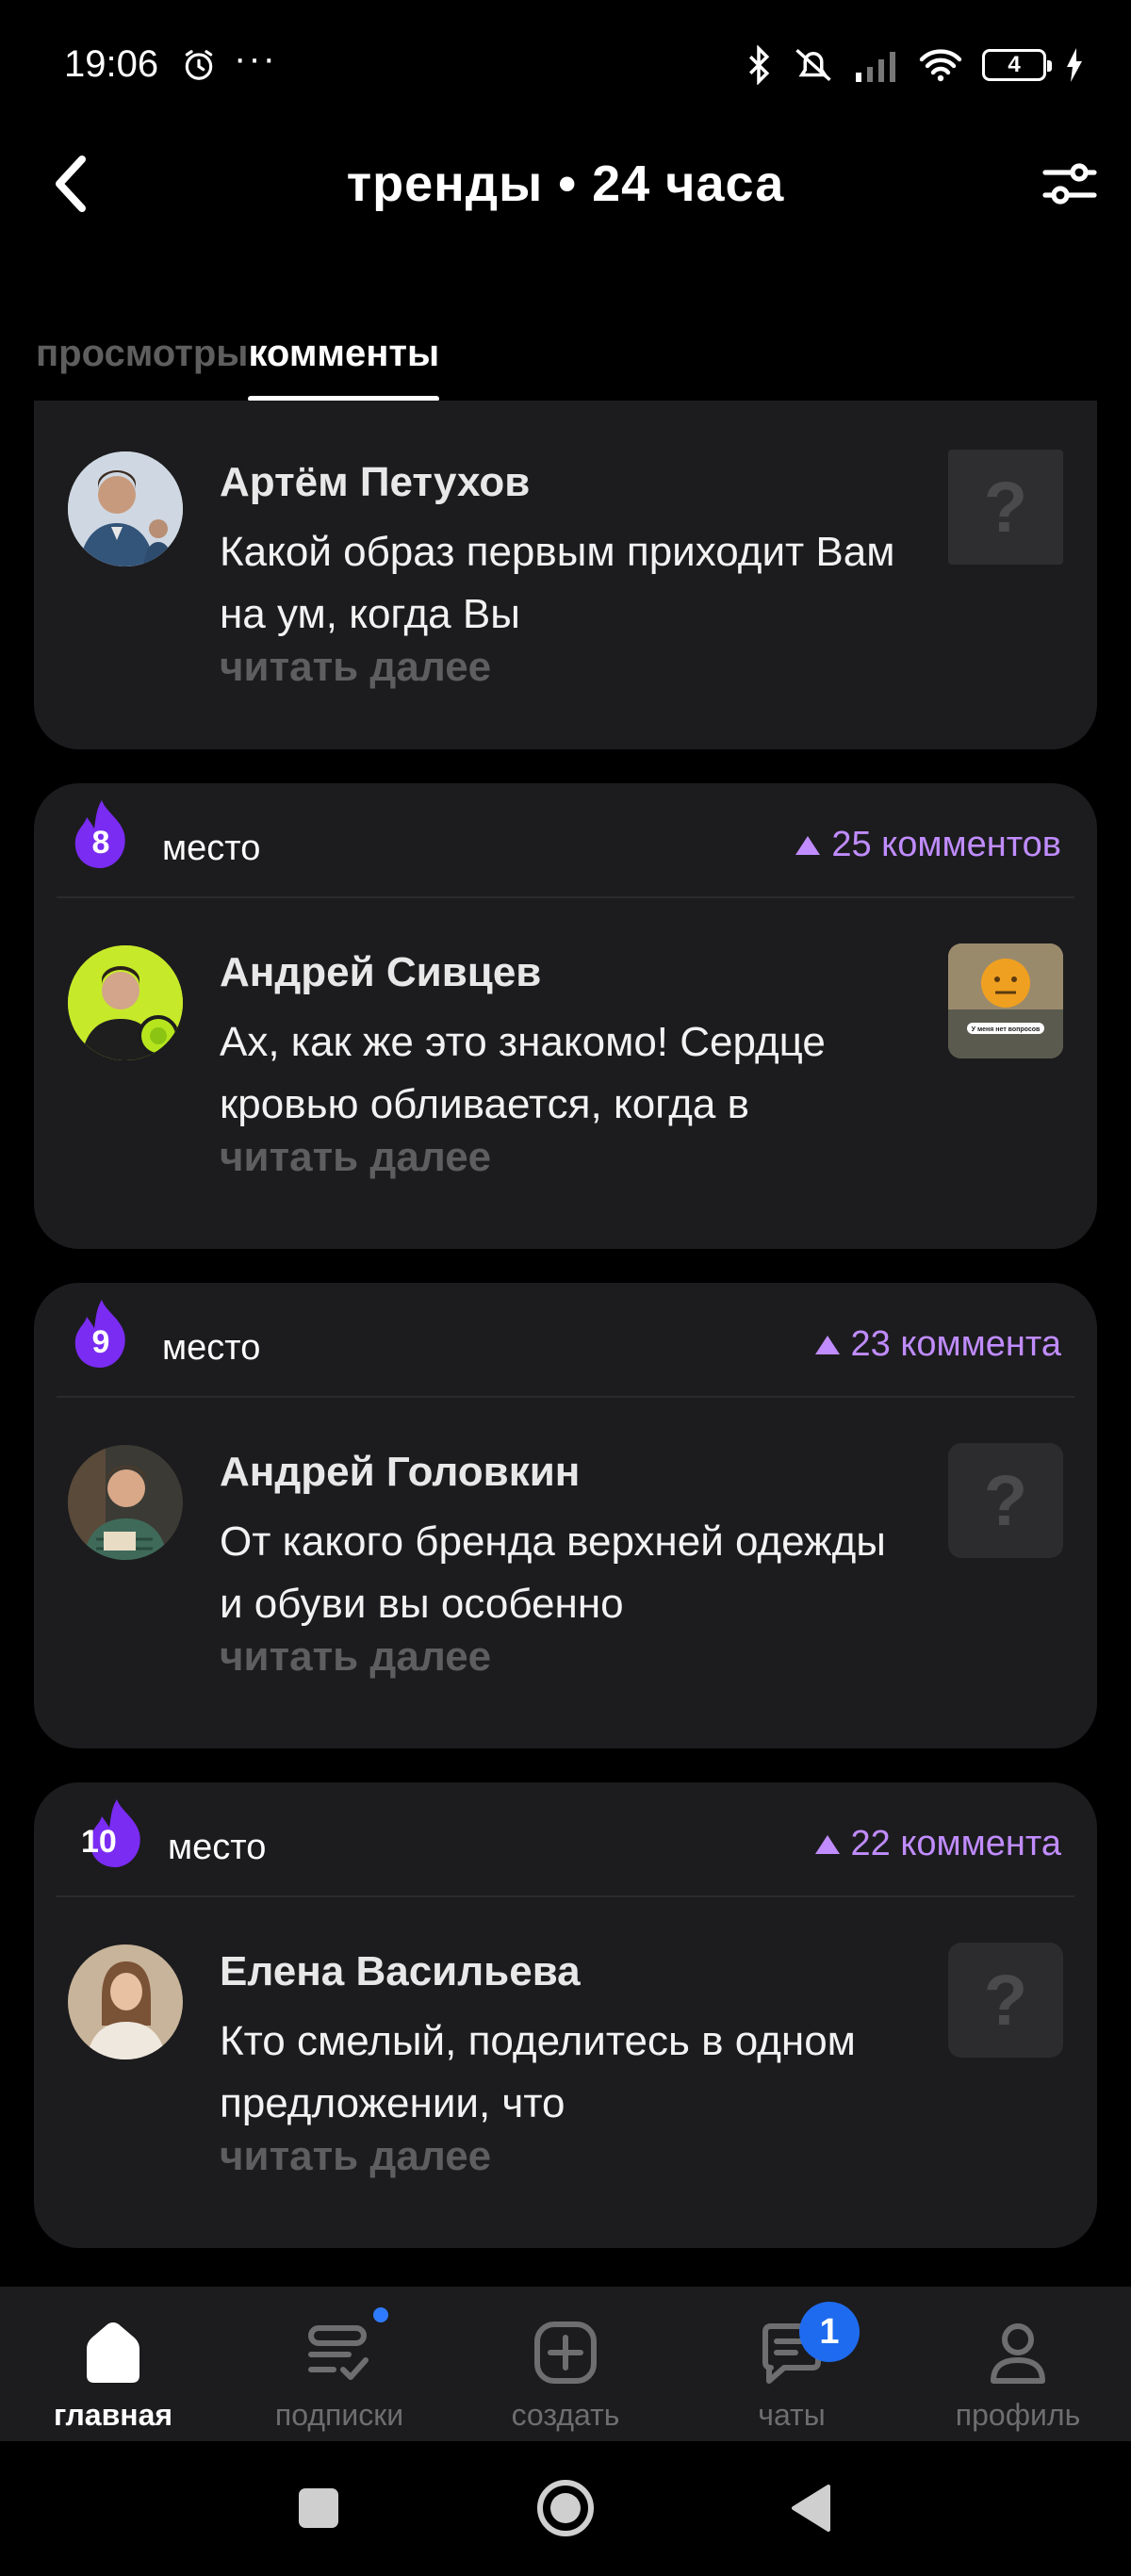  I want to click on triangle-back-icon, so click(811, 2508).